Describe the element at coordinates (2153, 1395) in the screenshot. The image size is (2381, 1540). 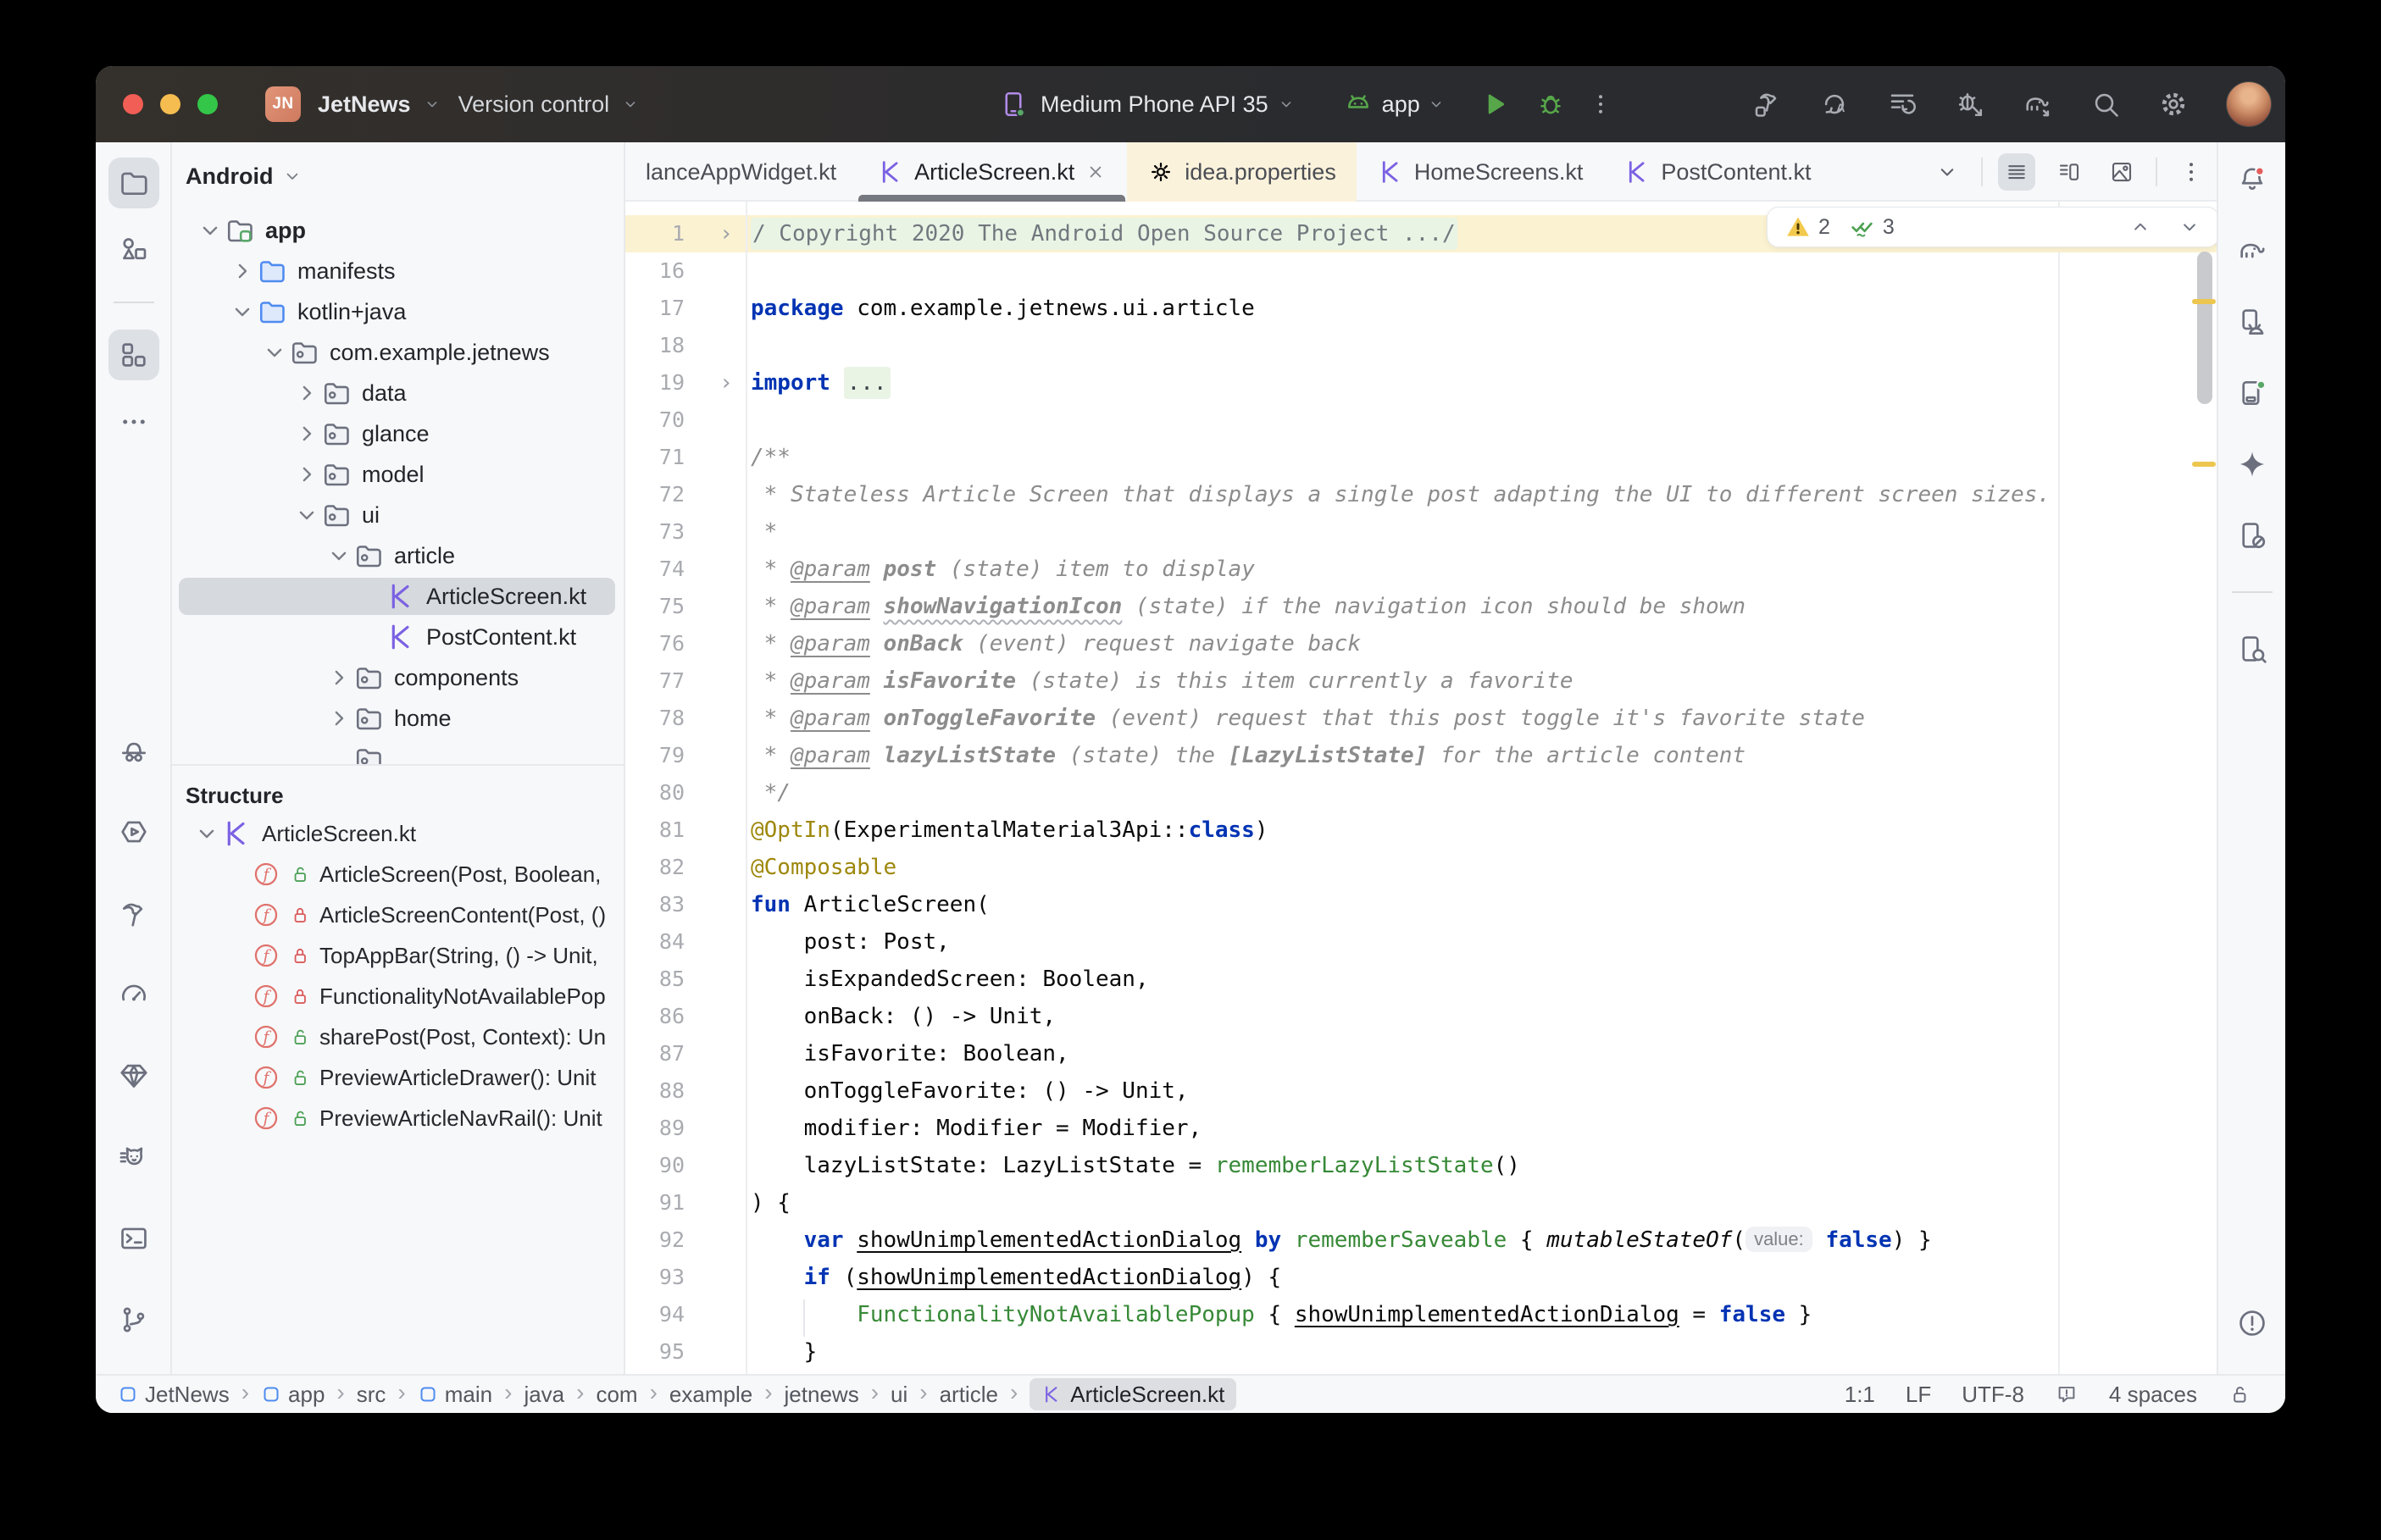
I see `indent-setting: 4 spaces` at that location.